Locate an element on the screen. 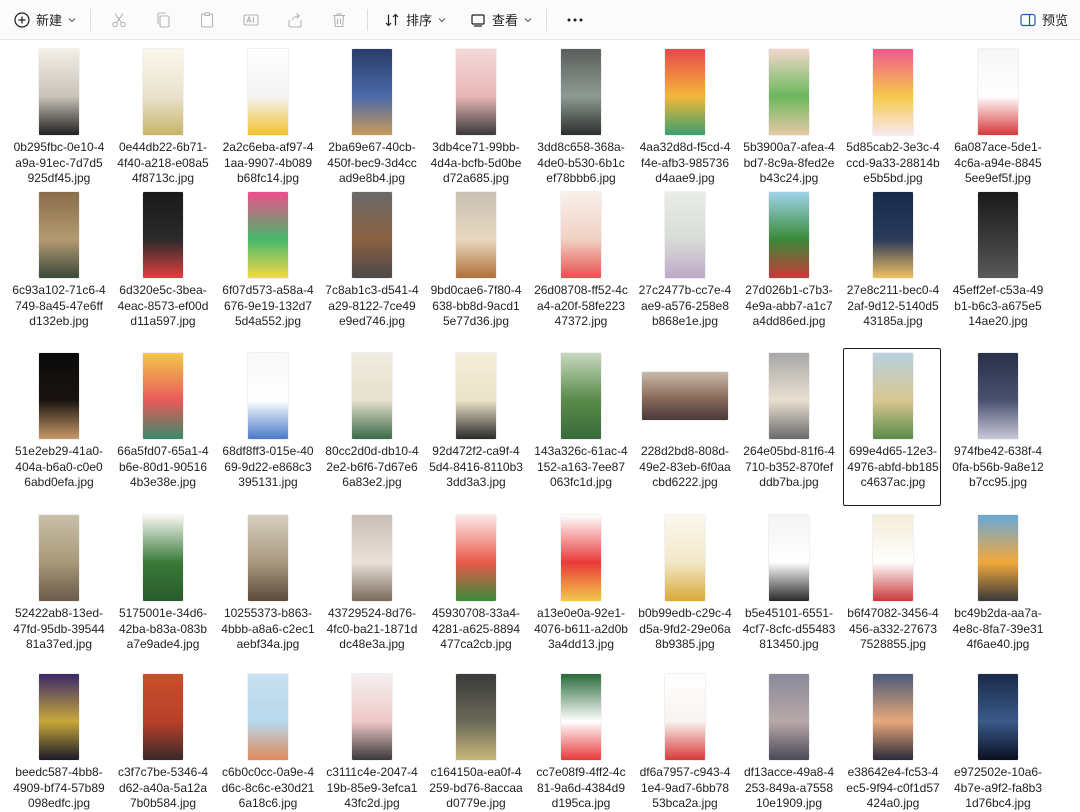 The width and height of the screenshot is (1080, 812). file-name: c6b0c0cc-0a9e-4d6c-8c6c-e30d216a18c6.jpg is located at coordinates (268, 787).